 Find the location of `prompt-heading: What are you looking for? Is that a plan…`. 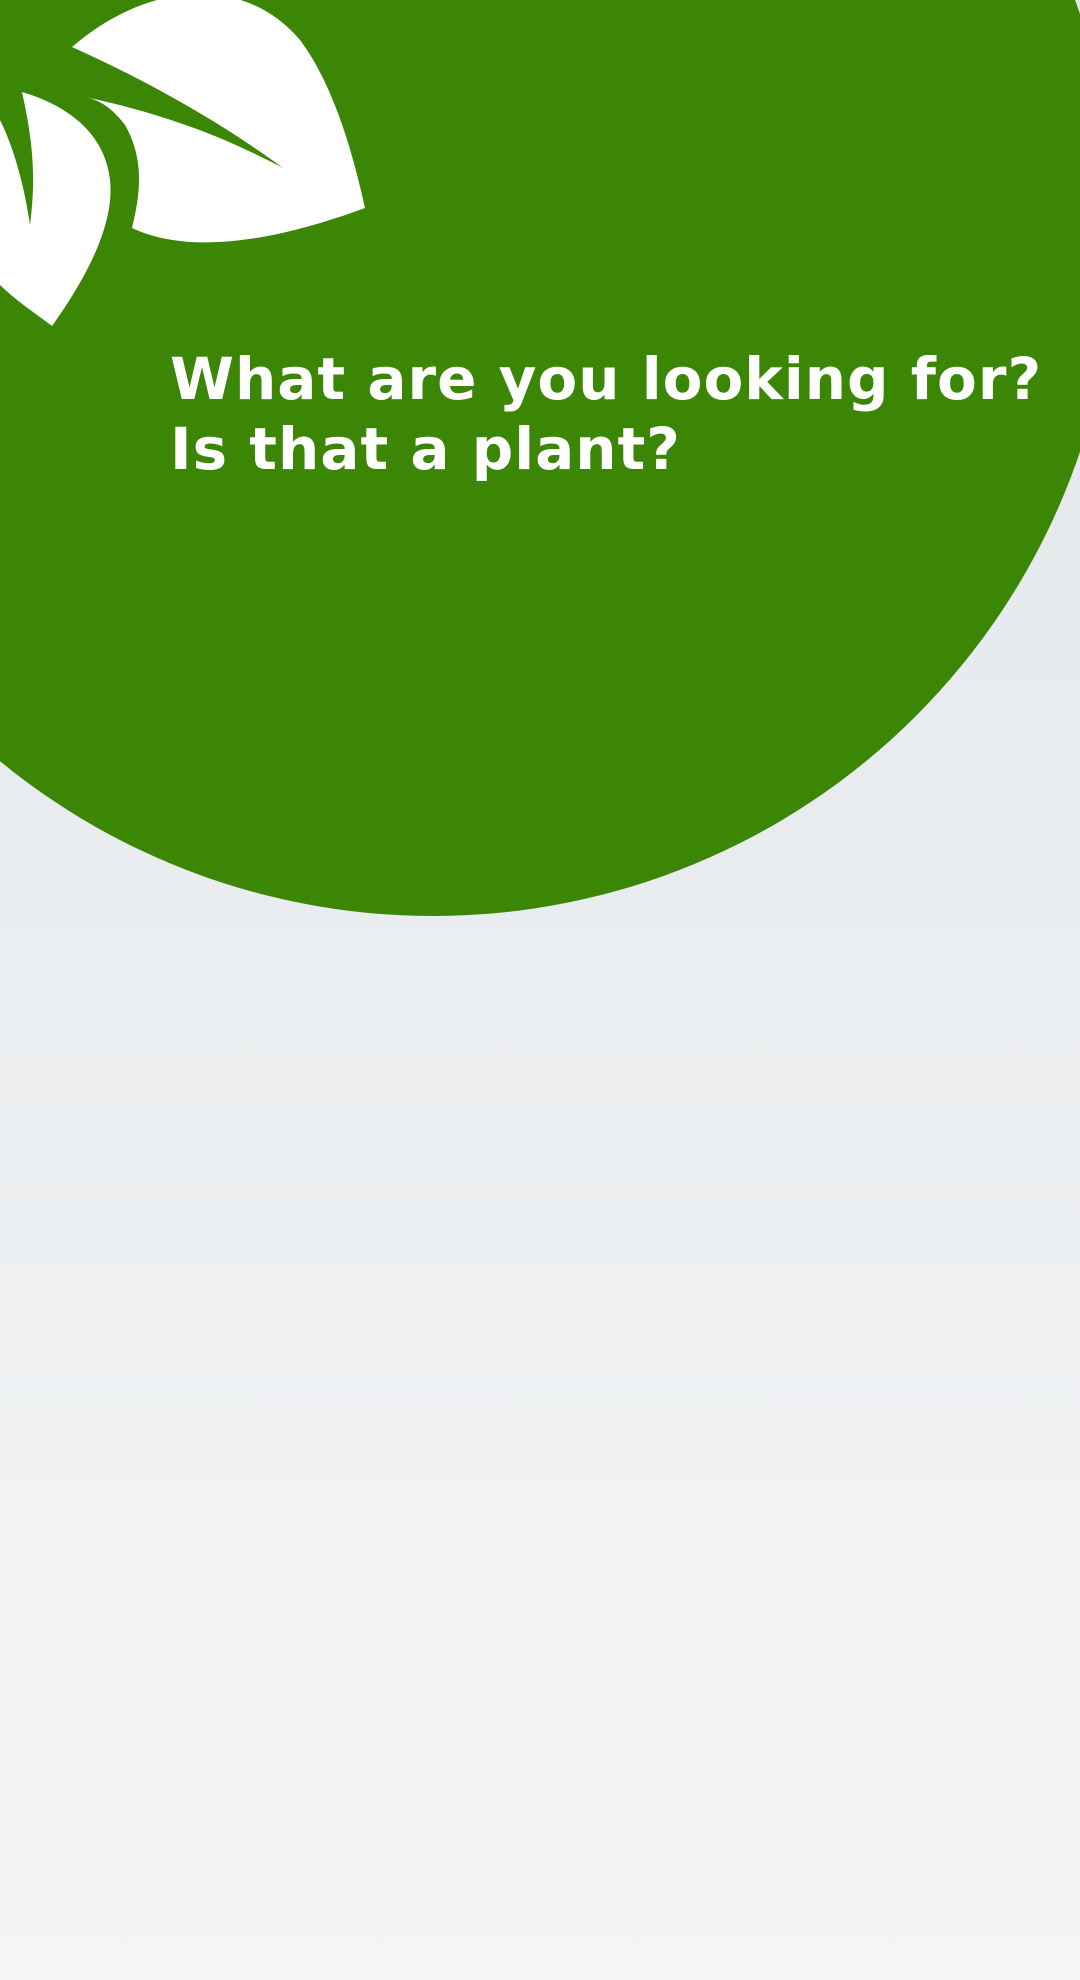

prompt-heading: What are you looking for? Is that a plan… is located at coordinates (606, 414).